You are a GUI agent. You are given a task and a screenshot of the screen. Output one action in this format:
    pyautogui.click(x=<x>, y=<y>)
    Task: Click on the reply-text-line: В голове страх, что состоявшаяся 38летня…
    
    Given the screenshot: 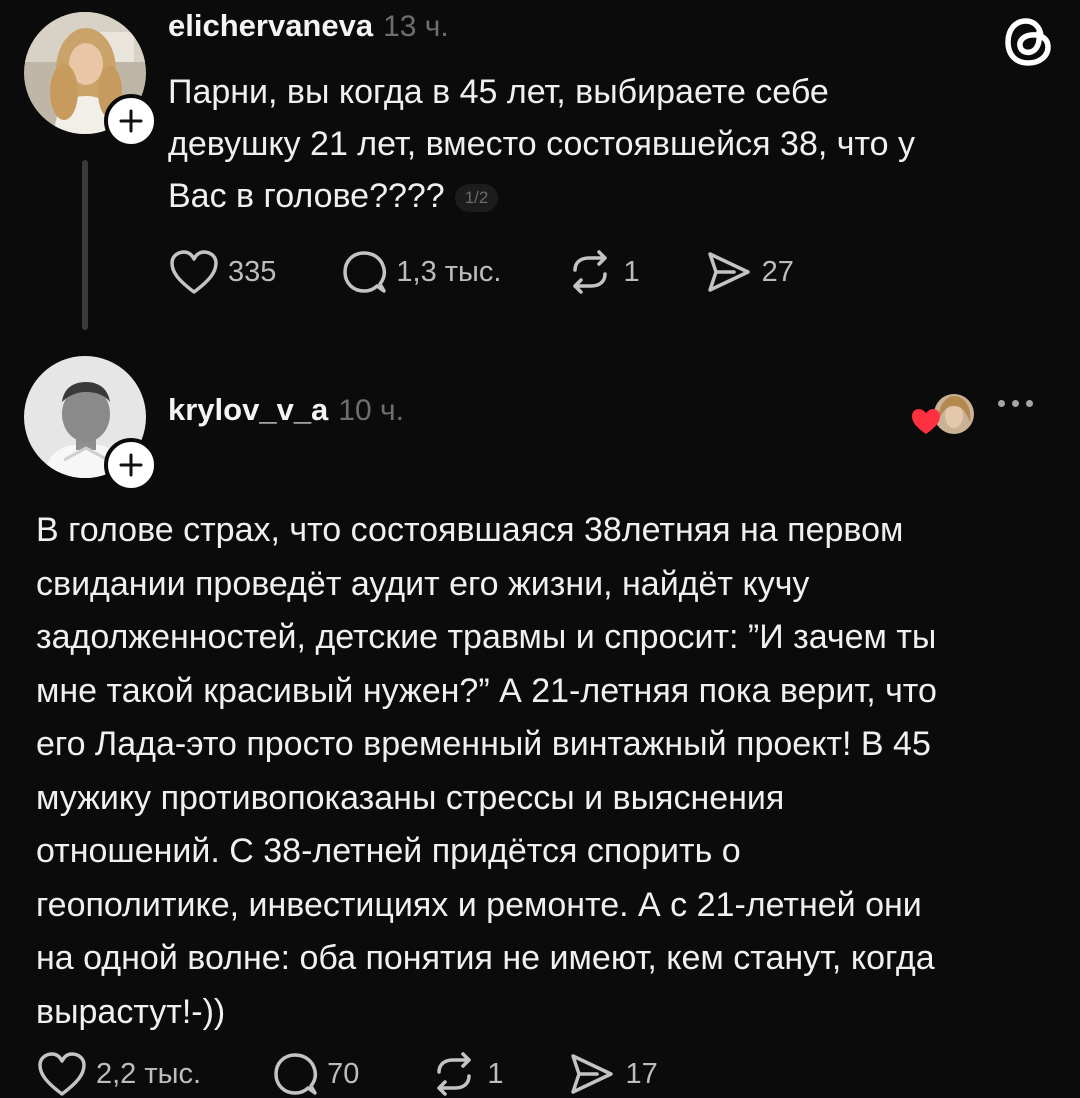 What is the action you would take?
    pyautogui.click(x=470, y=530)
    